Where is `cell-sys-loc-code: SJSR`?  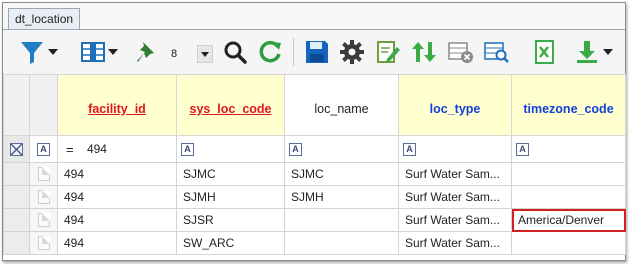 cell-sys-loc-code: SJSR is located at coordinates (230, 220).